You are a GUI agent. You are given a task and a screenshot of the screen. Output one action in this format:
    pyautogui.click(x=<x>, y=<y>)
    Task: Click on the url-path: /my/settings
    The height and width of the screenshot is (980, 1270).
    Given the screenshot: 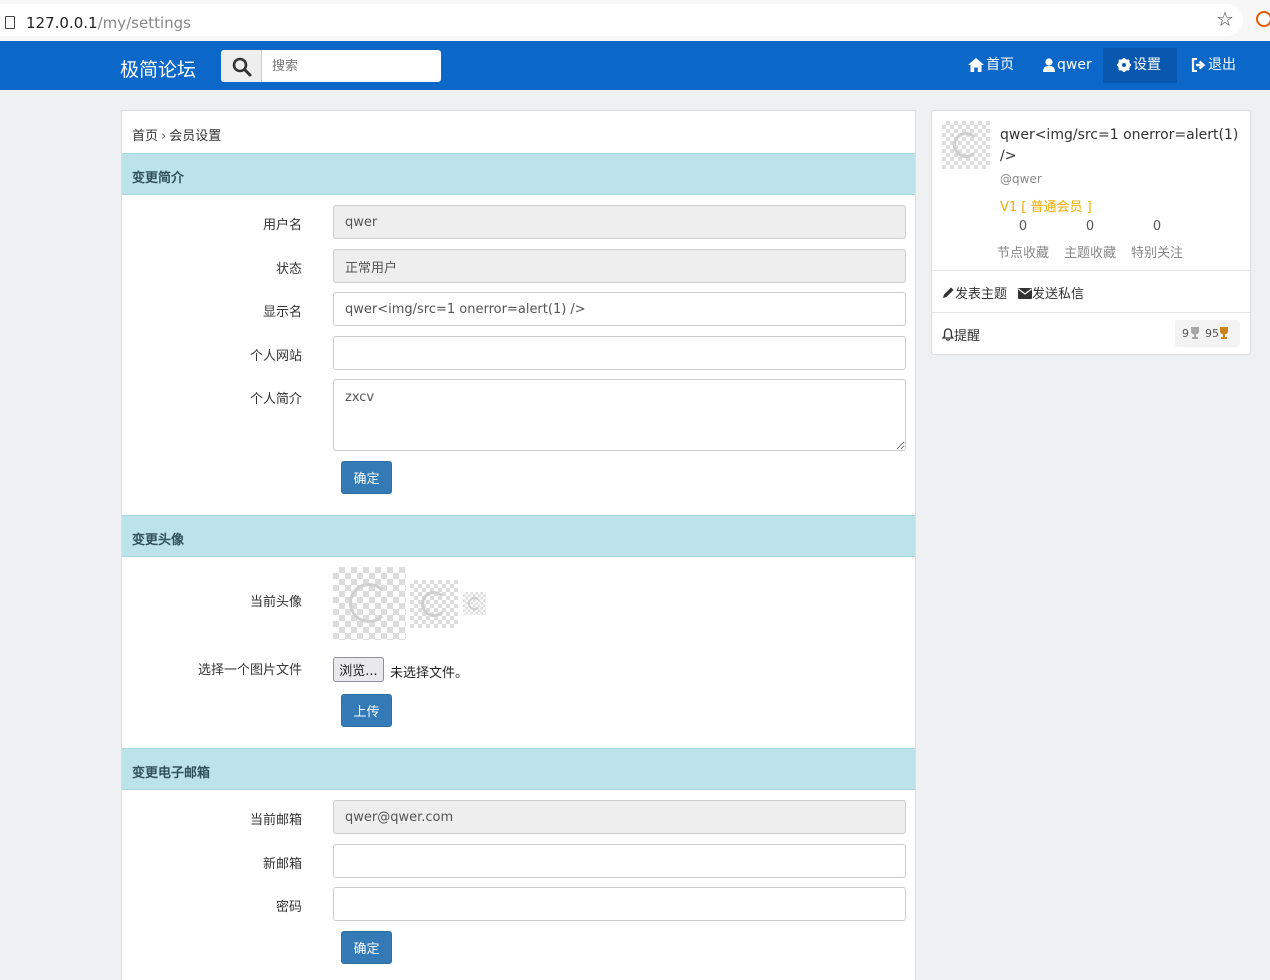 What is the action you would take?
    pyautogui.click(x=144, y=23)
    